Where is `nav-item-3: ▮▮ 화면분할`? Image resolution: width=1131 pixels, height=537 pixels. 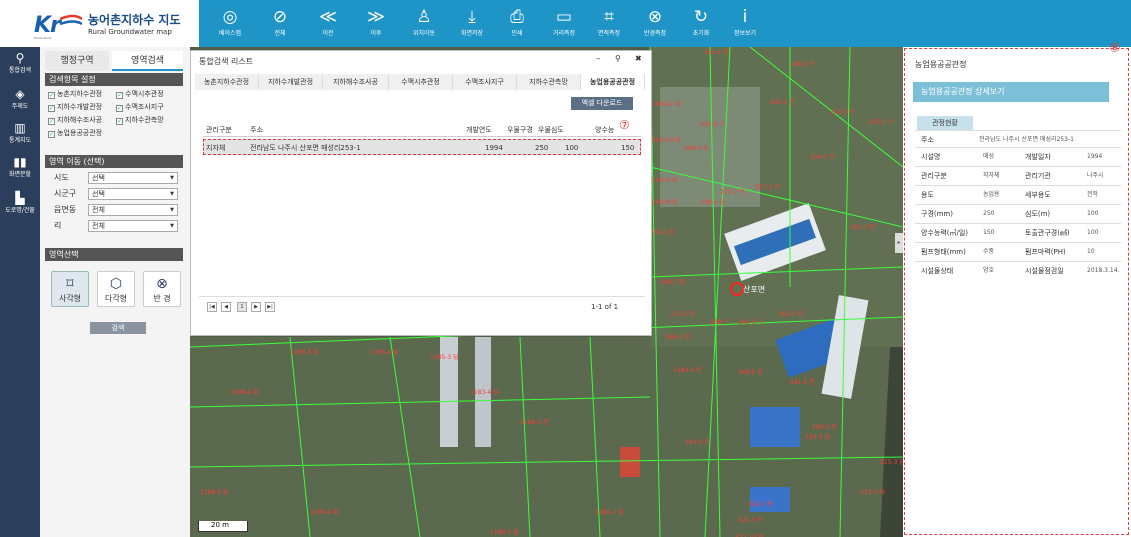 nav-item-3: ▮▮ 화면분할 is located at coordinates (20, 172).